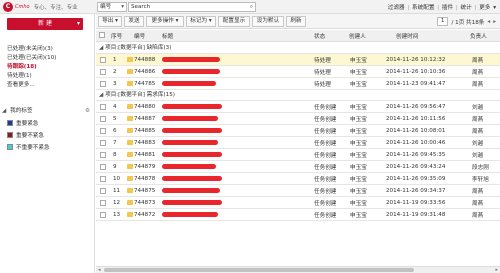 Image resolution: width=500 pixels, height=273 pixels. What do you see at coordinates (259, 270) in the screenshot?
I see `scrollbar-thumb` at bounding box center [259, 270].